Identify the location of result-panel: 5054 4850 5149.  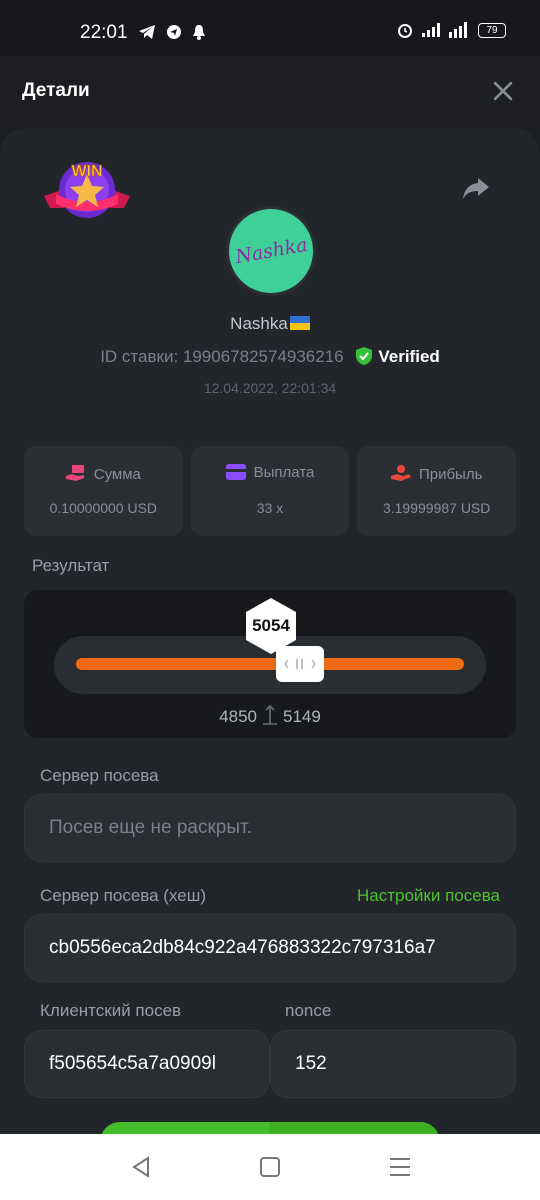
(270, 664).